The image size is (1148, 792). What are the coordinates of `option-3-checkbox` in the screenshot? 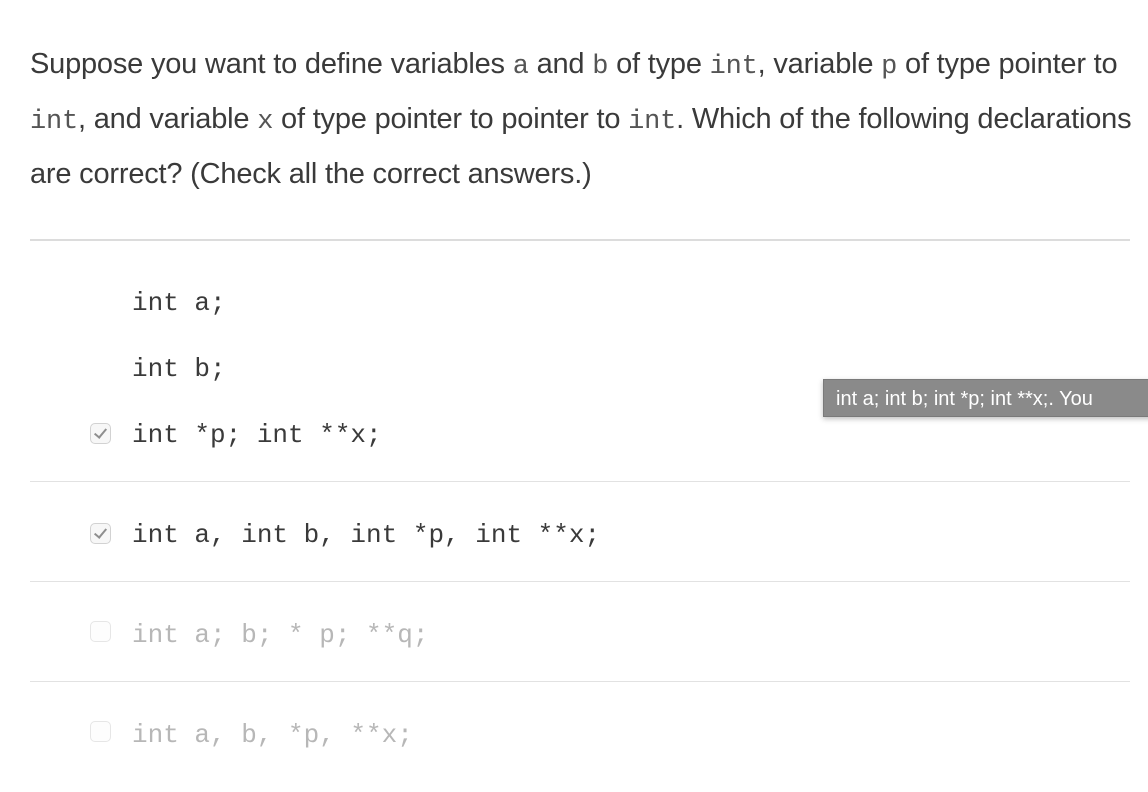 It's located at (100, 631).